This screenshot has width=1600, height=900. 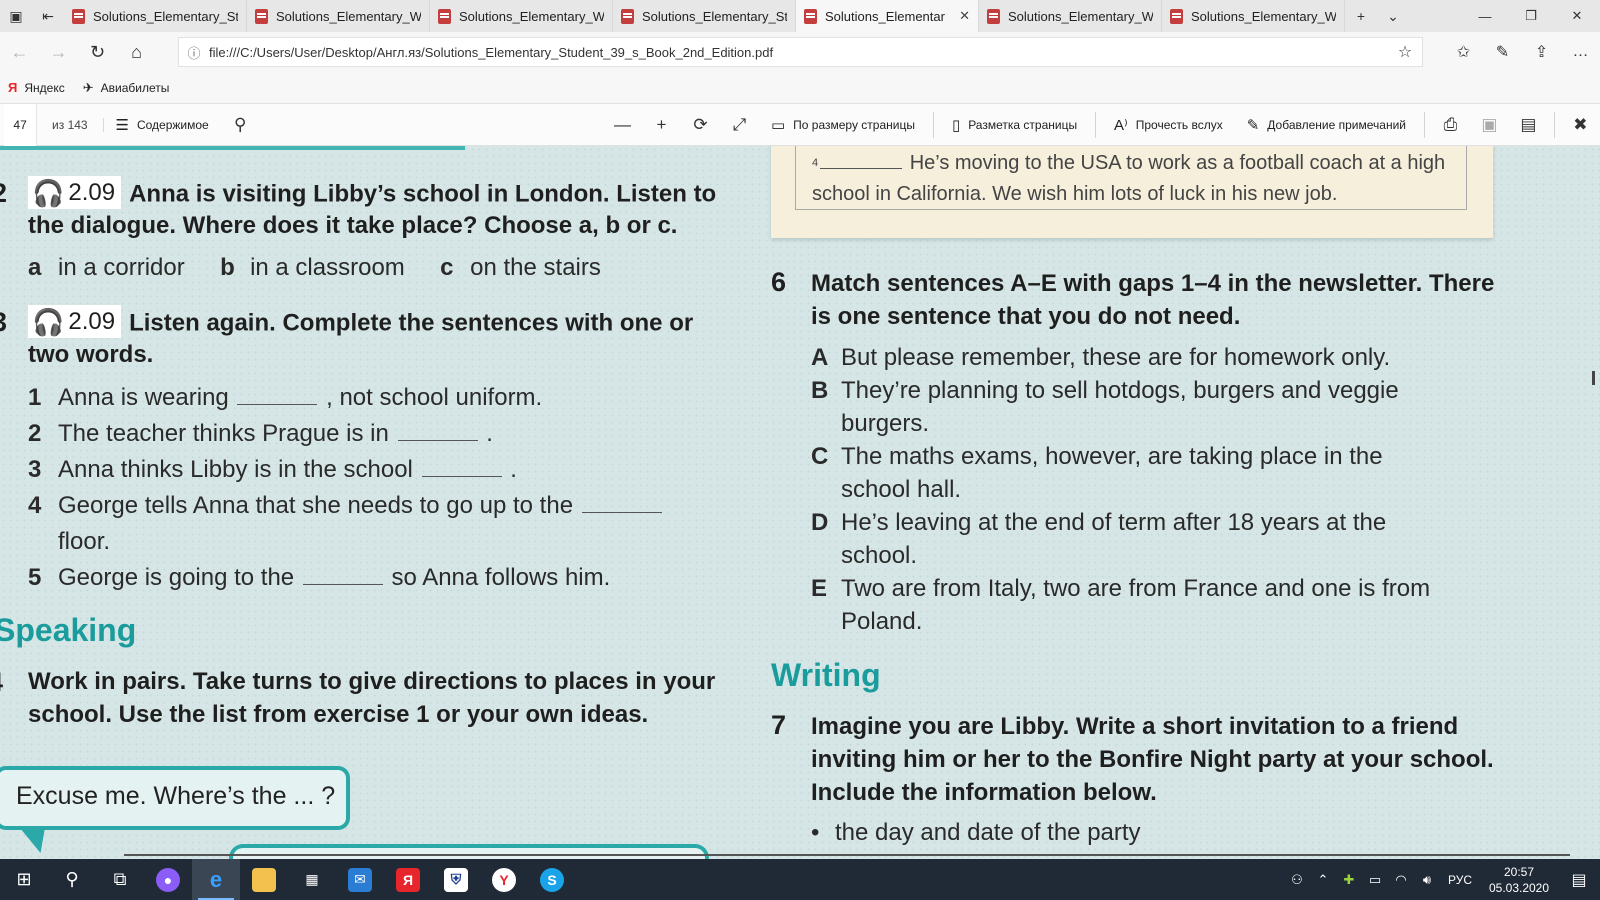 I want to click on favorites-icon: ✩, so click(x=1463, y=52).